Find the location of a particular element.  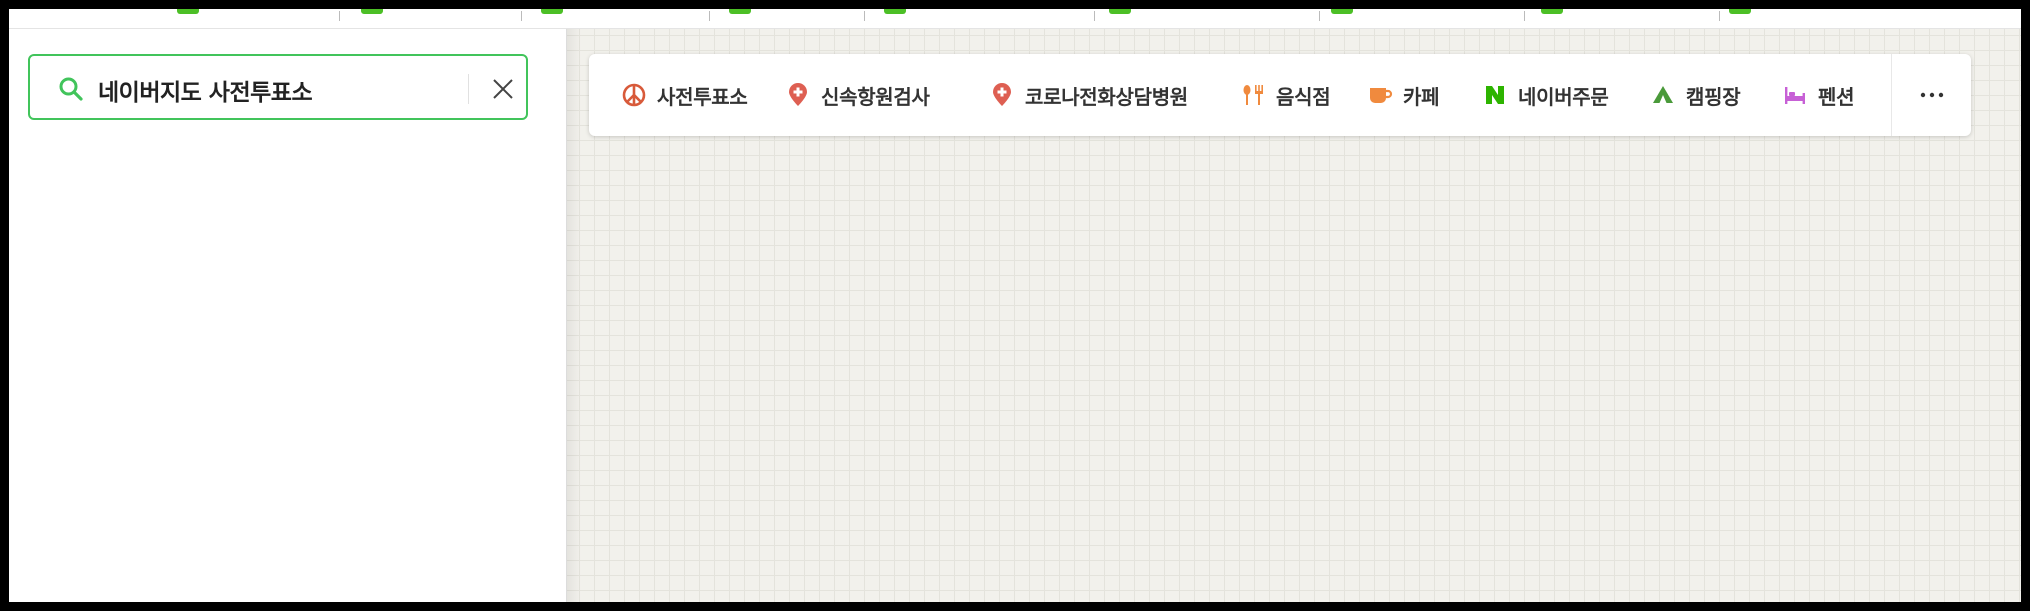

more-categories-button is located at coordinates (1931, 95).